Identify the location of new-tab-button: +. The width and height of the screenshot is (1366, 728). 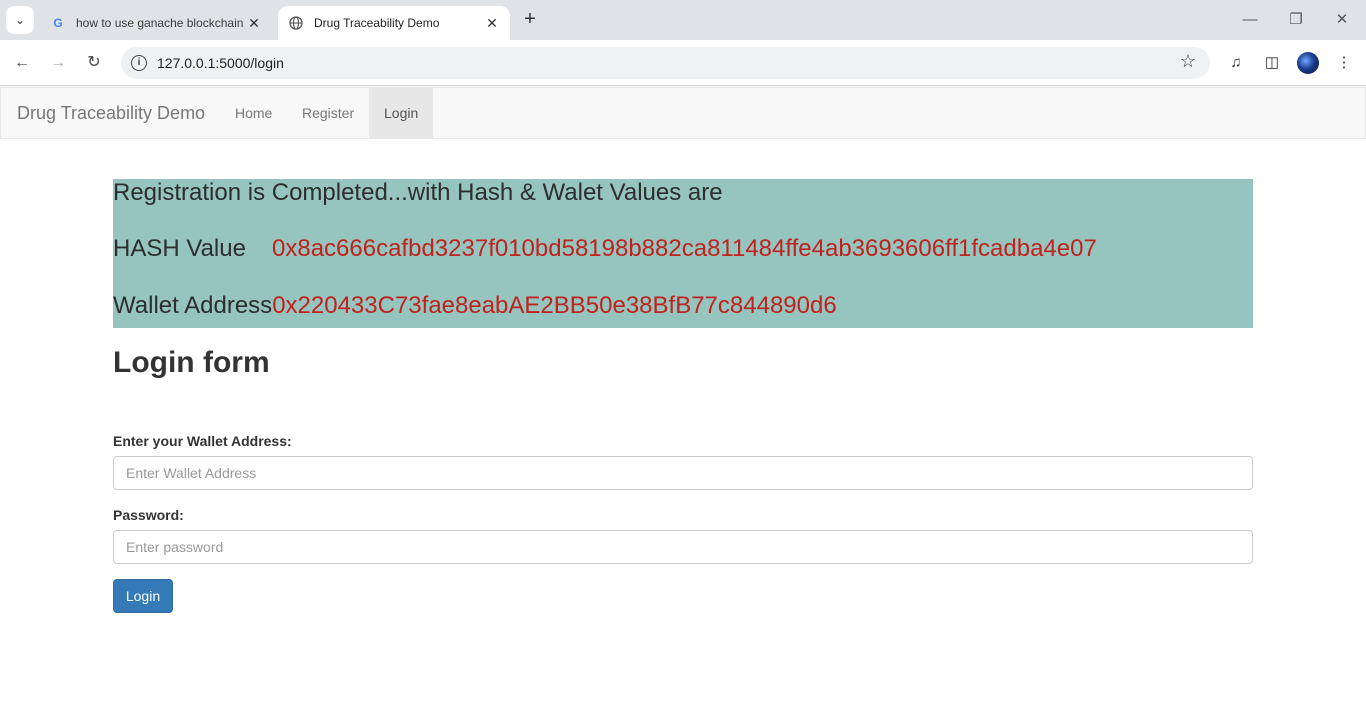
(530, 20).